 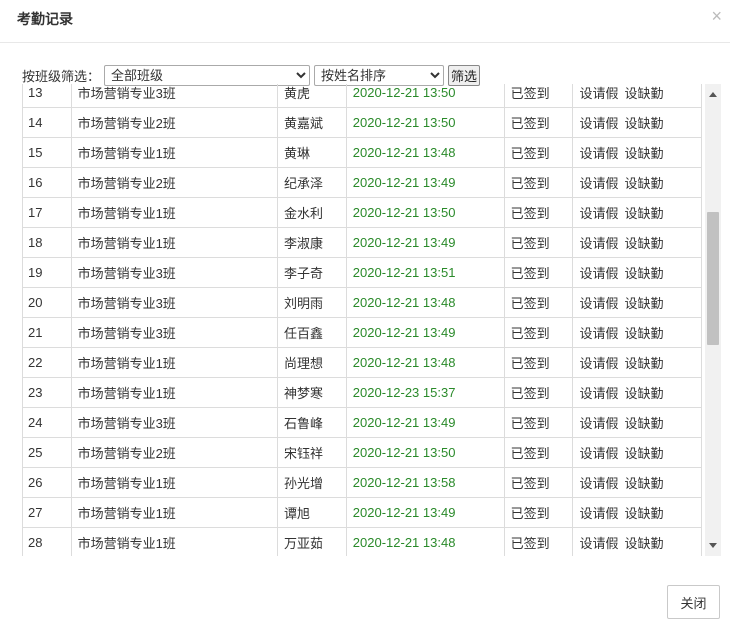 I want to click on table-row: 28 市场营销专业1班 万亚茹 2020-12-21 13:48 已签到 设请假 设缺勤, so click(x=362, y=541).